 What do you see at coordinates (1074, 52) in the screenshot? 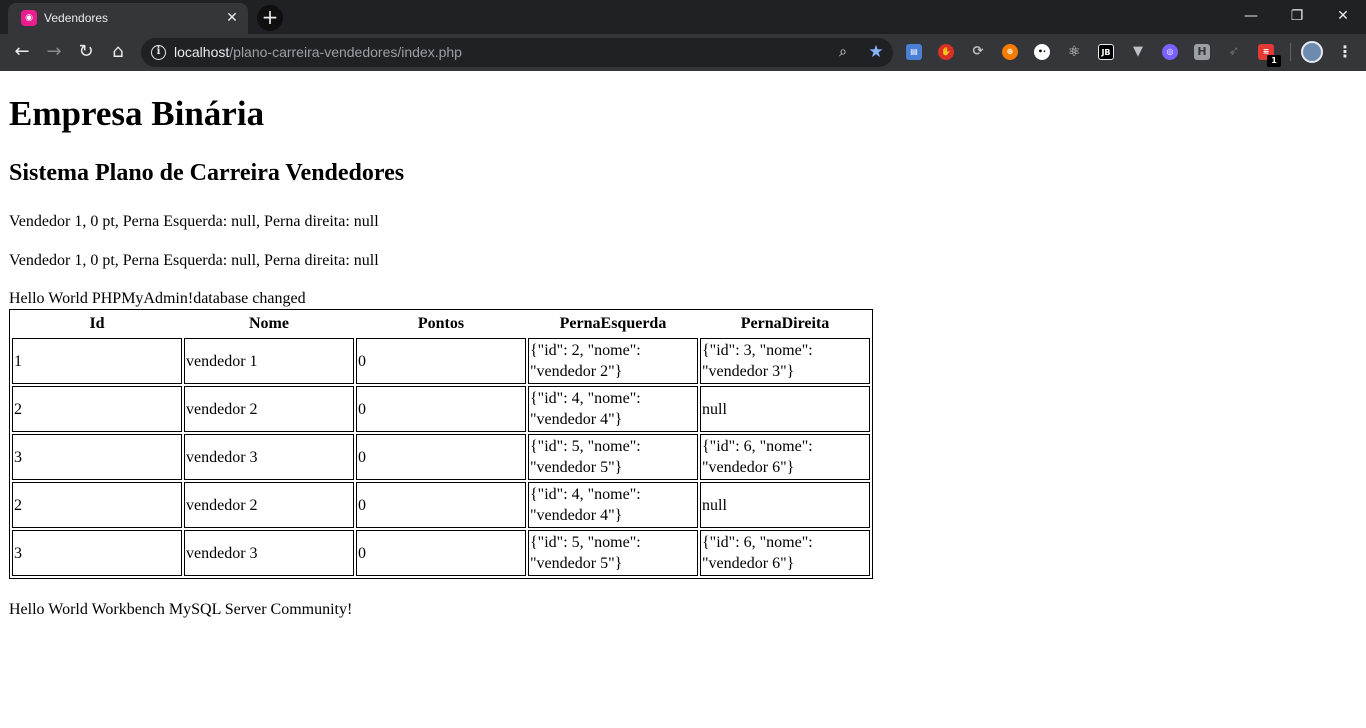
I see `extension-react-icon: ⚛` at bounding box center [1074, 52].